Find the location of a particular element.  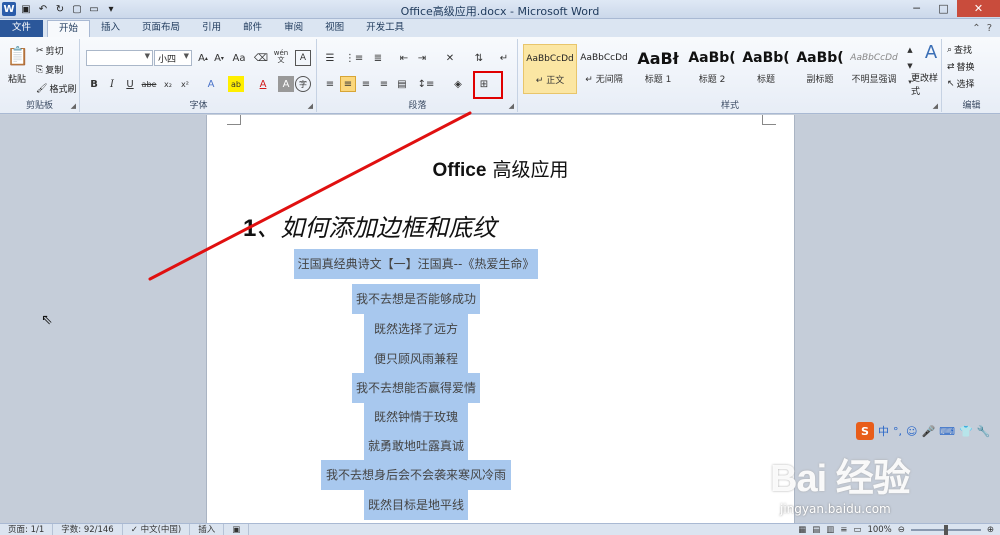

outline-icon: ≡ is located at coordinates (843, 530).